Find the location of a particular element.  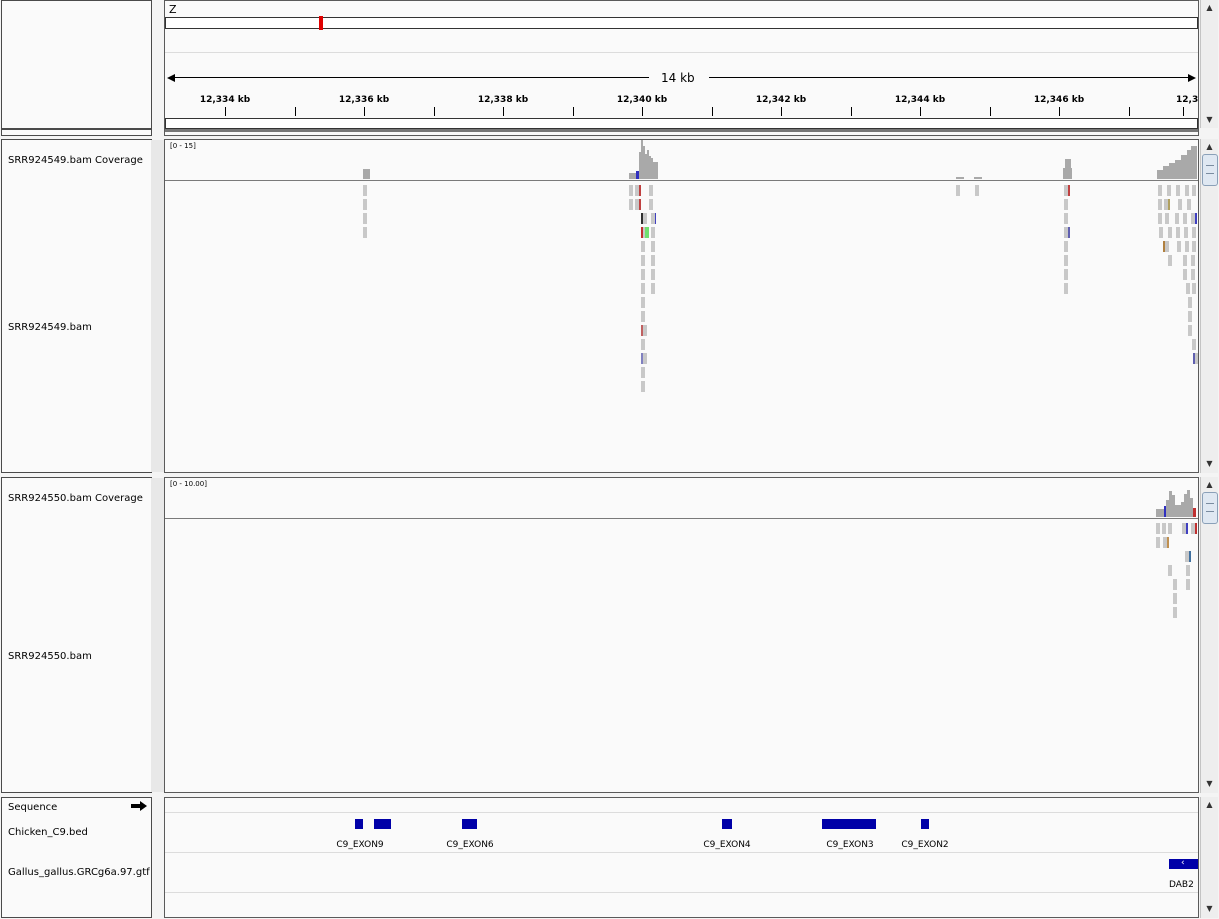

current-region-marker is located at coordinates (321, 23).